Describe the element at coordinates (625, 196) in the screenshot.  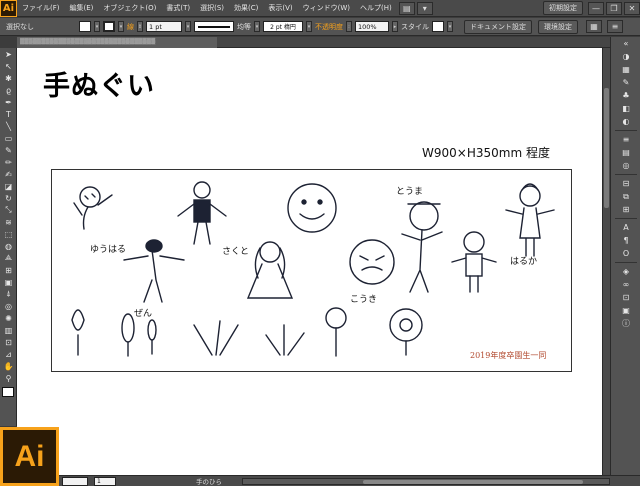
I see `pathfinder-icon: ⧉` at that location.